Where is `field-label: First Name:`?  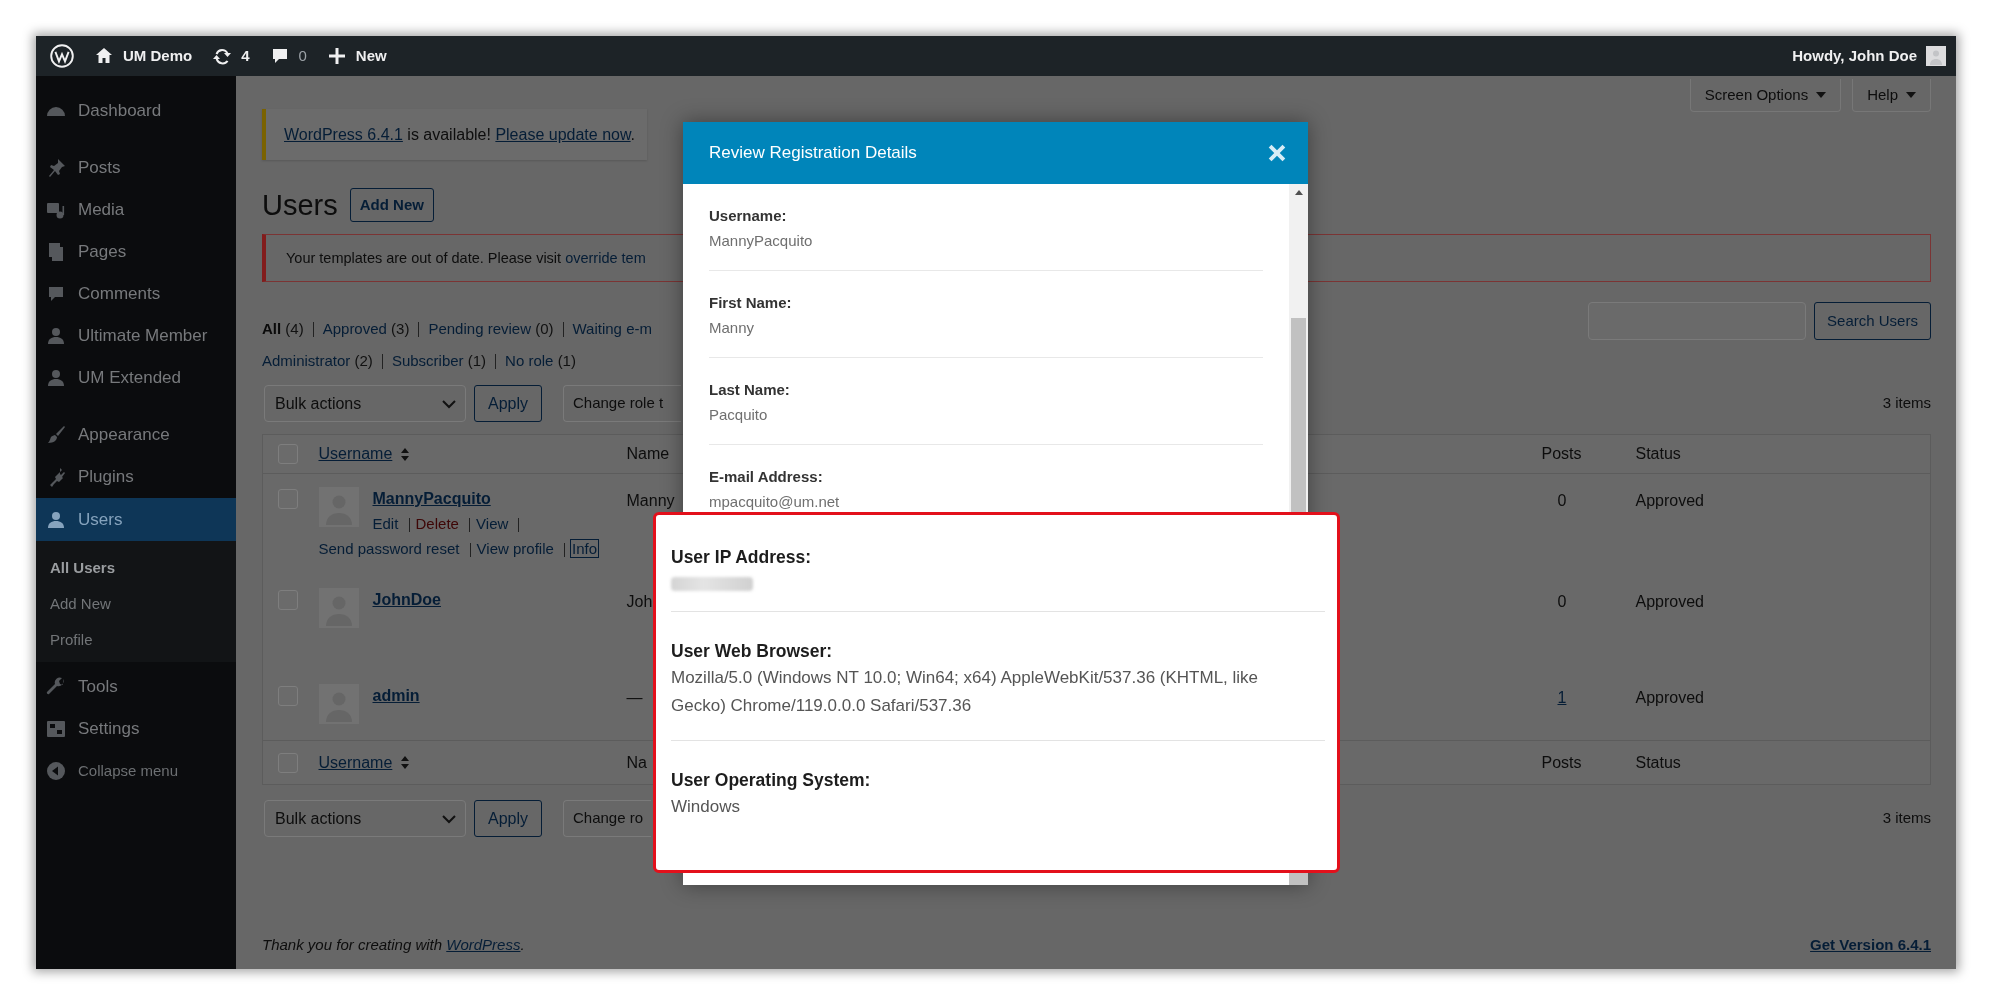 field-label: First Name: is located at coordinates (751, 303).